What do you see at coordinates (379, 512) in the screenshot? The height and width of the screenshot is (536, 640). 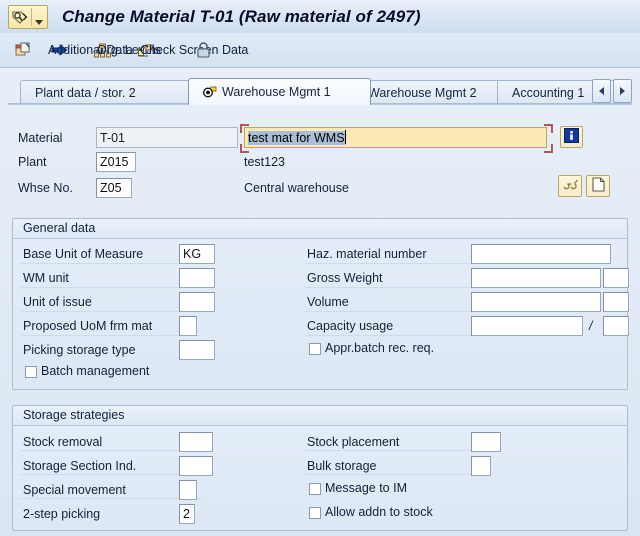 I see `allow-addn-to-stock-label: Allow addn to stock` at bounding box center [379, 512].